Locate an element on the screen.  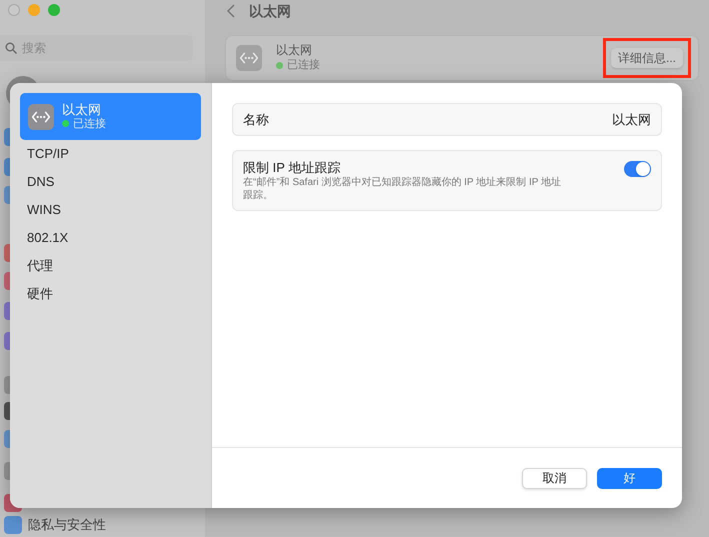
tracking-description: 在“邮件”和 Safari 浏览器中对已知跟踪器隐藏你的 IP 地址来限制 IP 地址跟踪。 is located at coordinates (402, 189).